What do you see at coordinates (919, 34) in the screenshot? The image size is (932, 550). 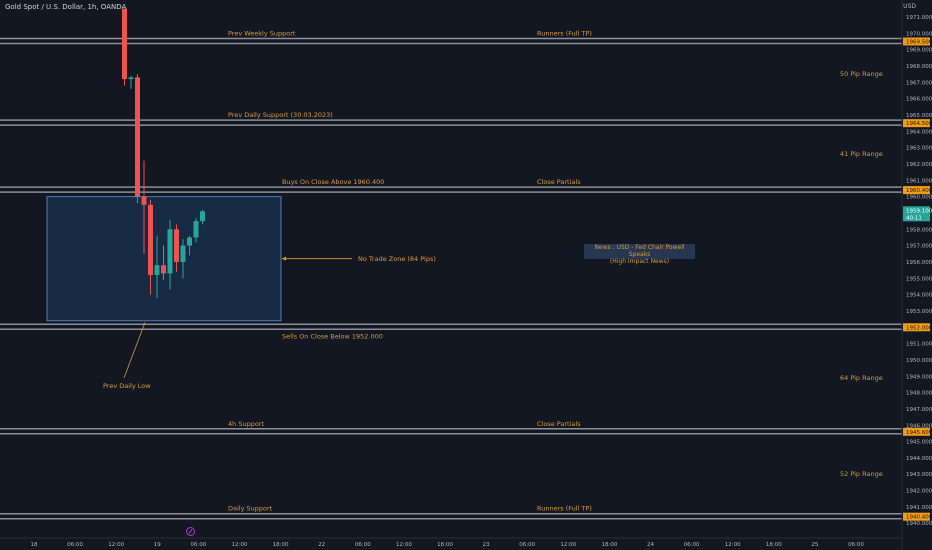 I see `price-tick-label: 1970.000` at bounding box center [919, 34].